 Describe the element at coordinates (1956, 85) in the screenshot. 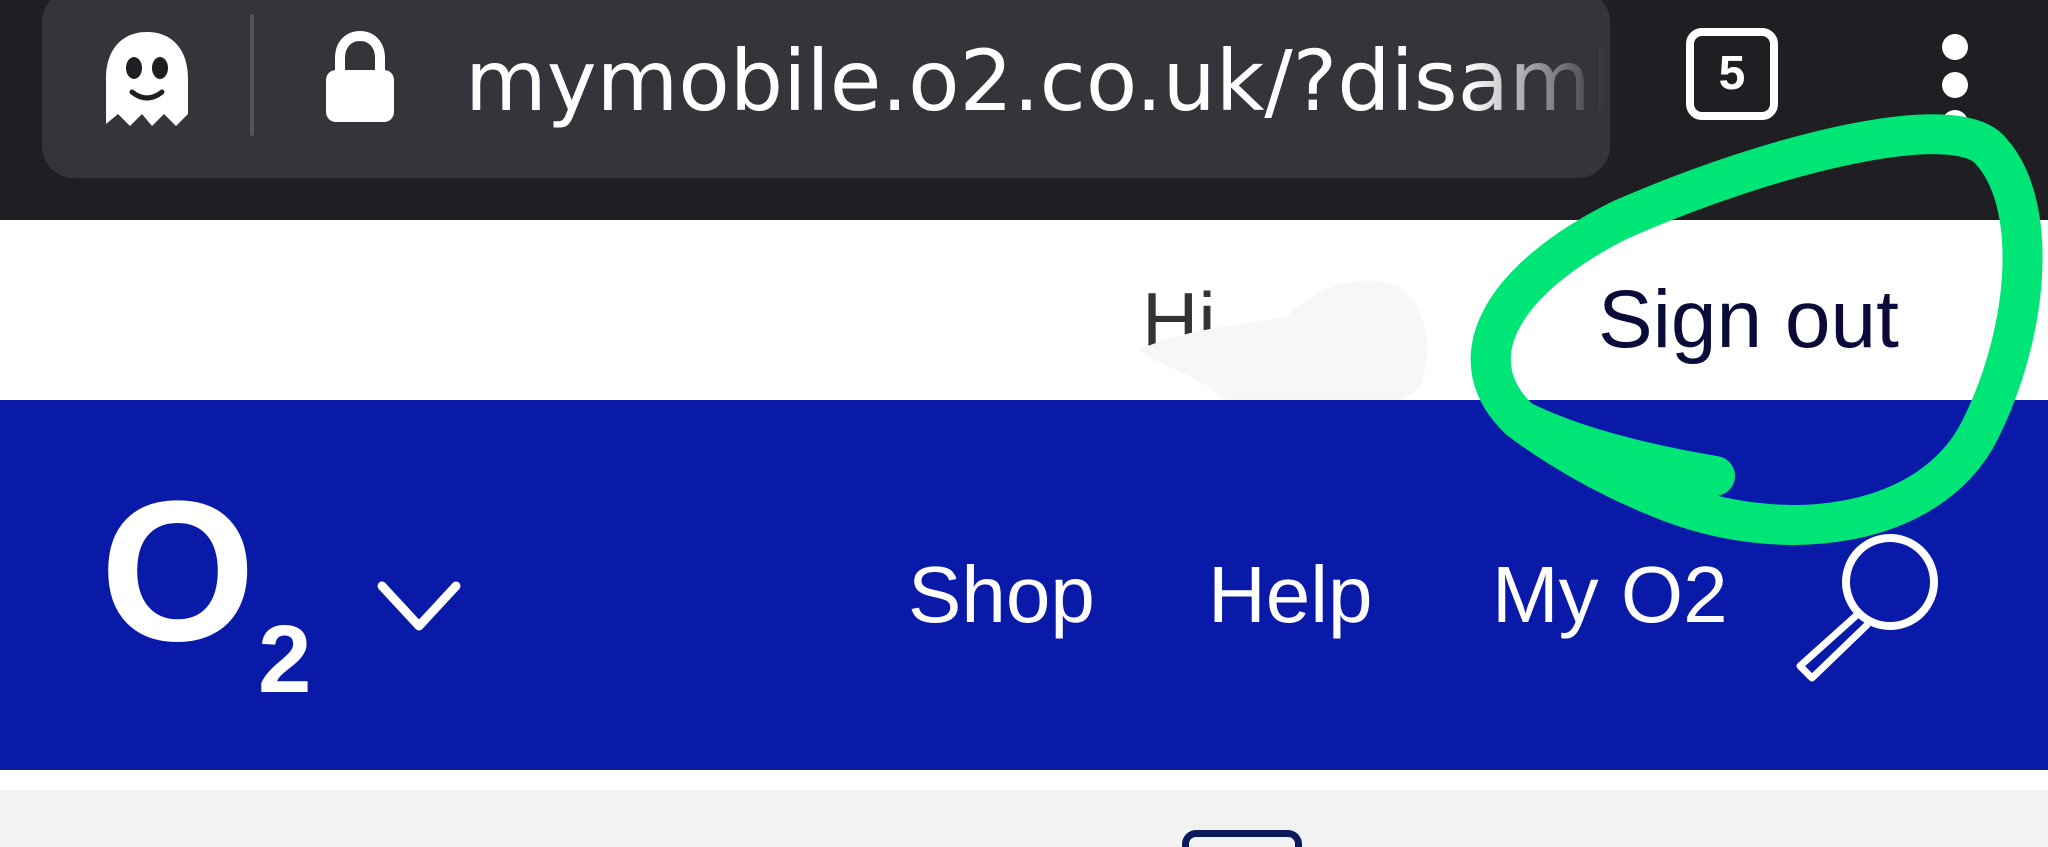

I see `menu-dots-icon` at that location.